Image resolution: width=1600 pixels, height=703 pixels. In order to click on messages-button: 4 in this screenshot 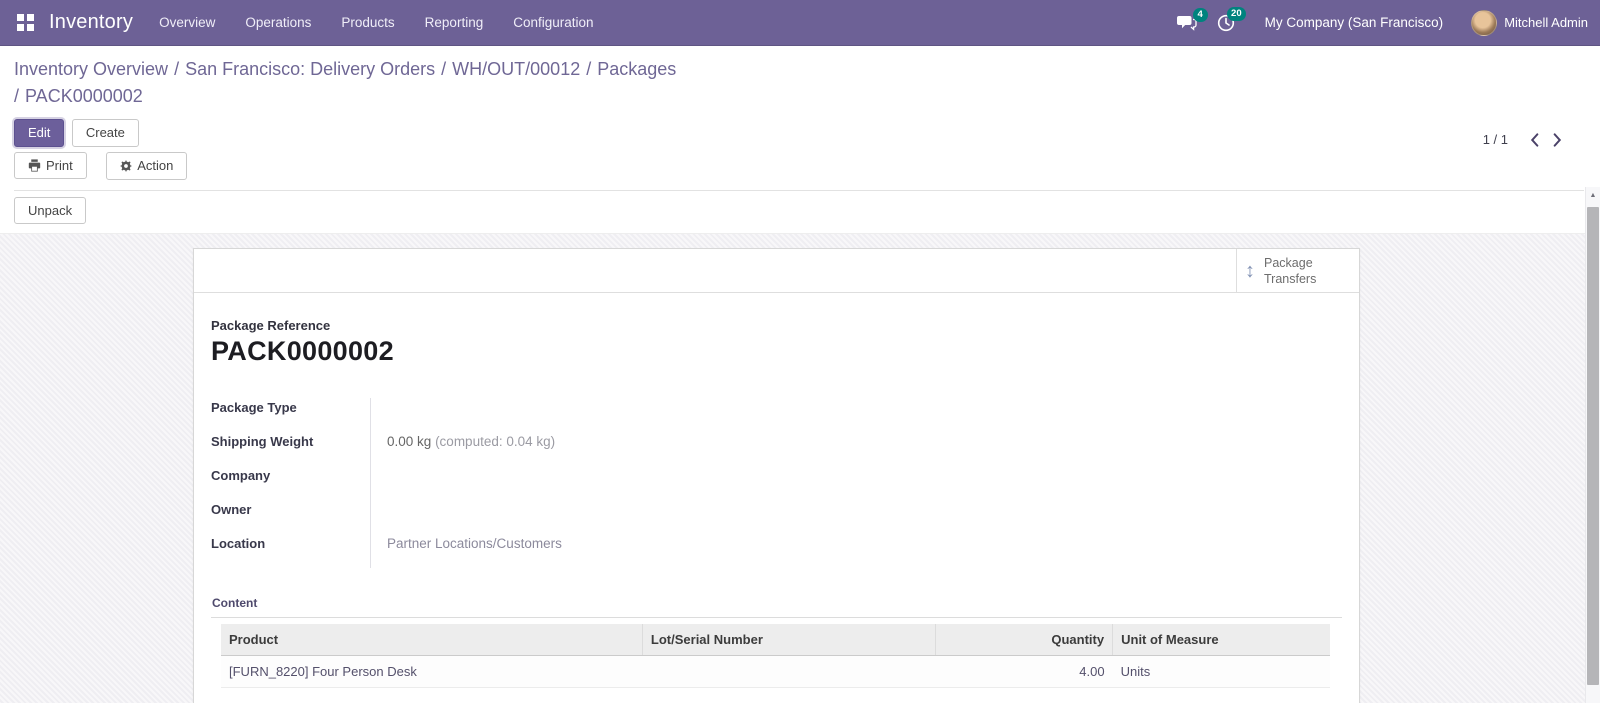, I will do `click(1192, 19)`.